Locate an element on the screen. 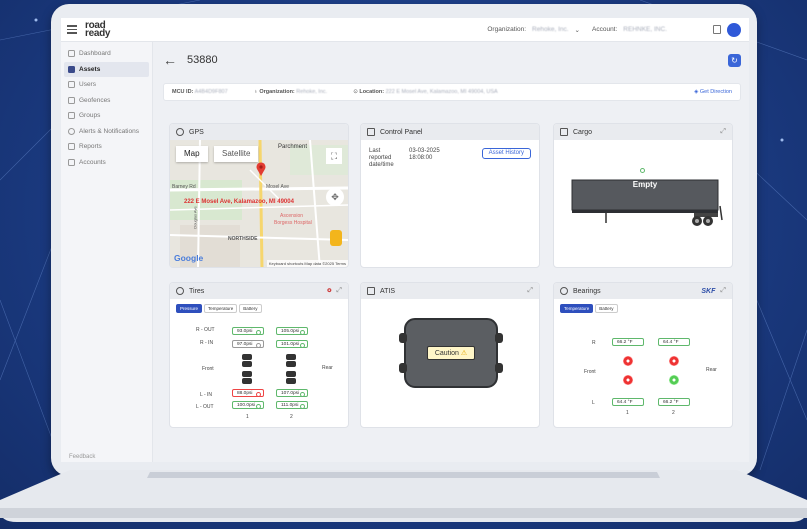 The height and width of the screenshot is (529, 807). sidebar-item-geofences: Geofences is located at coordinates (106, 101).